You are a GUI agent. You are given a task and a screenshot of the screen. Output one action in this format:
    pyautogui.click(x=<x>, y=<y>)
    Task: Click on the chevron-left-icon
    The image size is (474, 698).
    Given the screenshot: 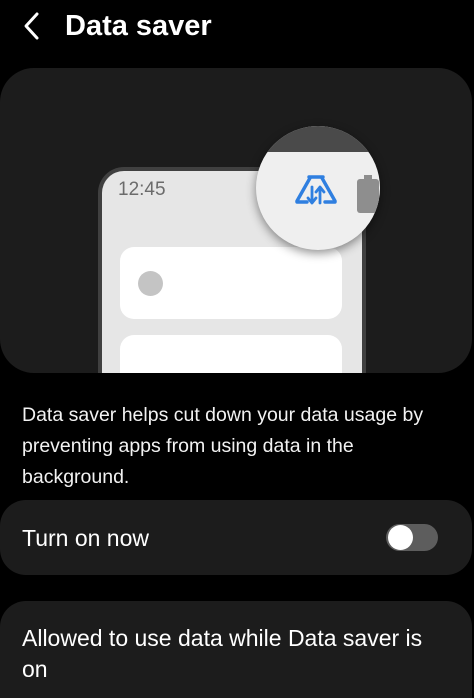 What is the action you would take?
    pyautogui.click(x=31, y=26)
    